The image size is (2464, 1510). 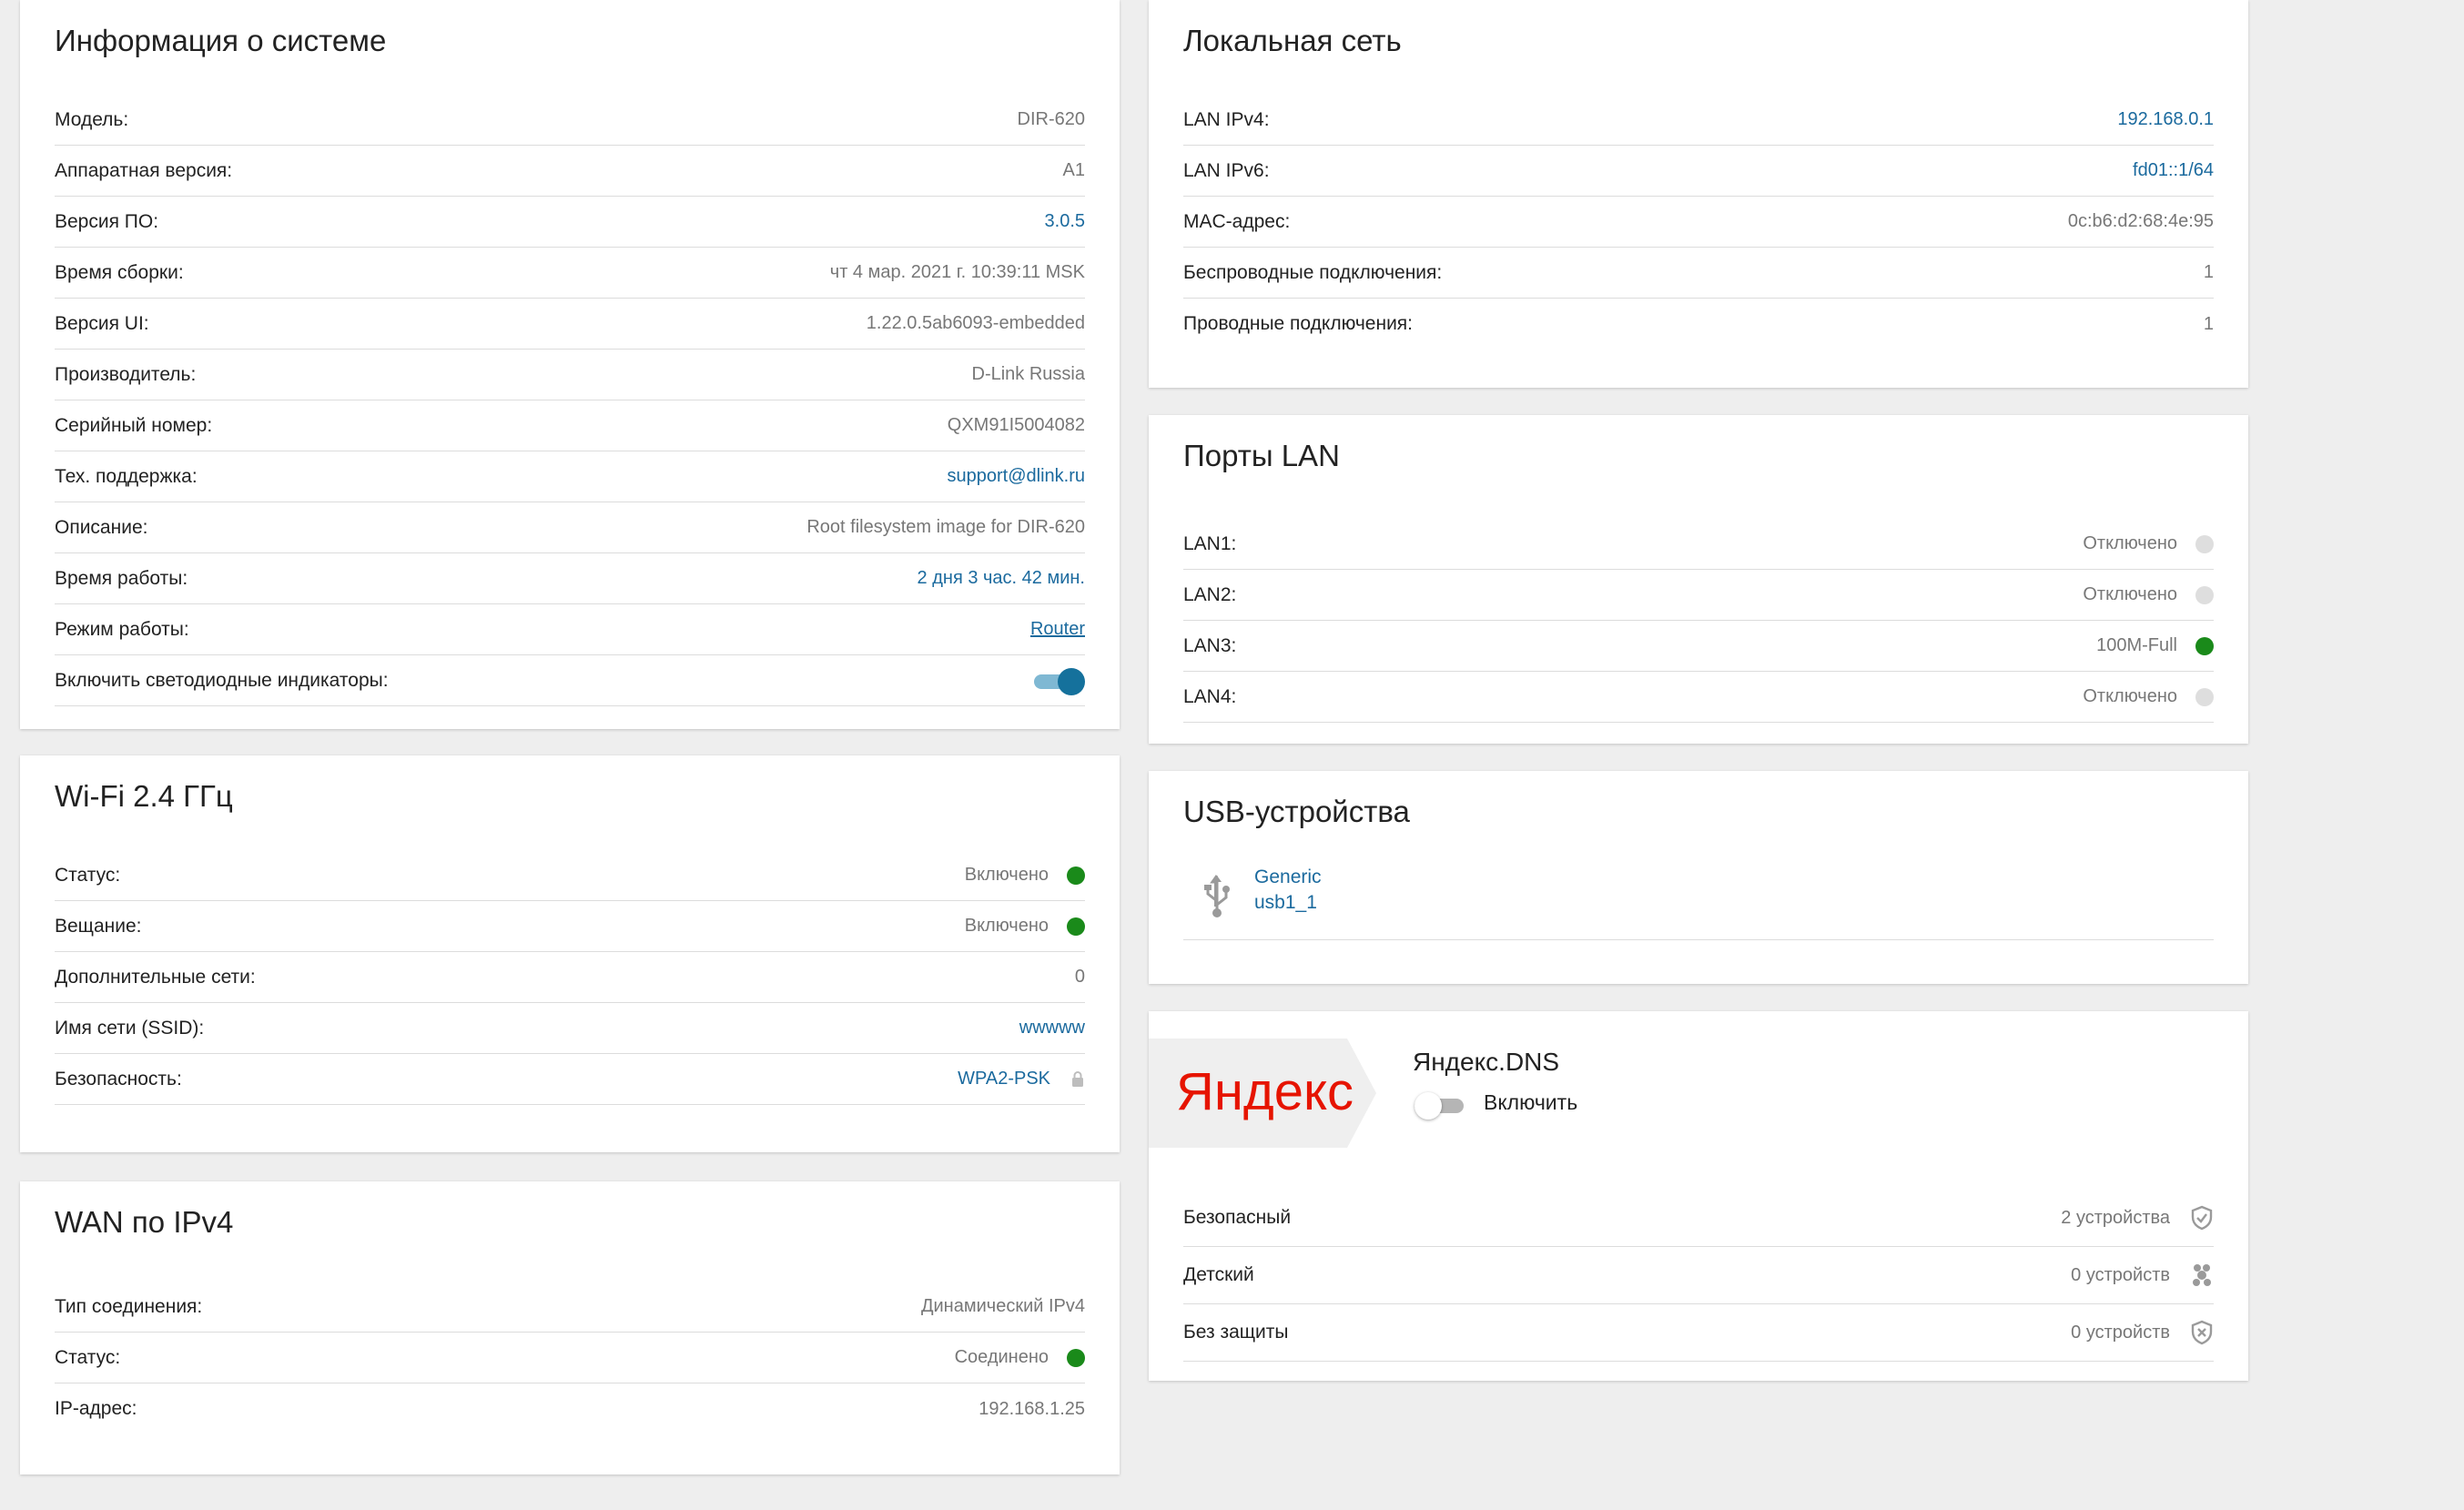 What do you see at coordinates (570, 223) in the screenshot?
I see `info-row-firmware: Версия ПО: 3.0.5` at bounding box center [570, 223].